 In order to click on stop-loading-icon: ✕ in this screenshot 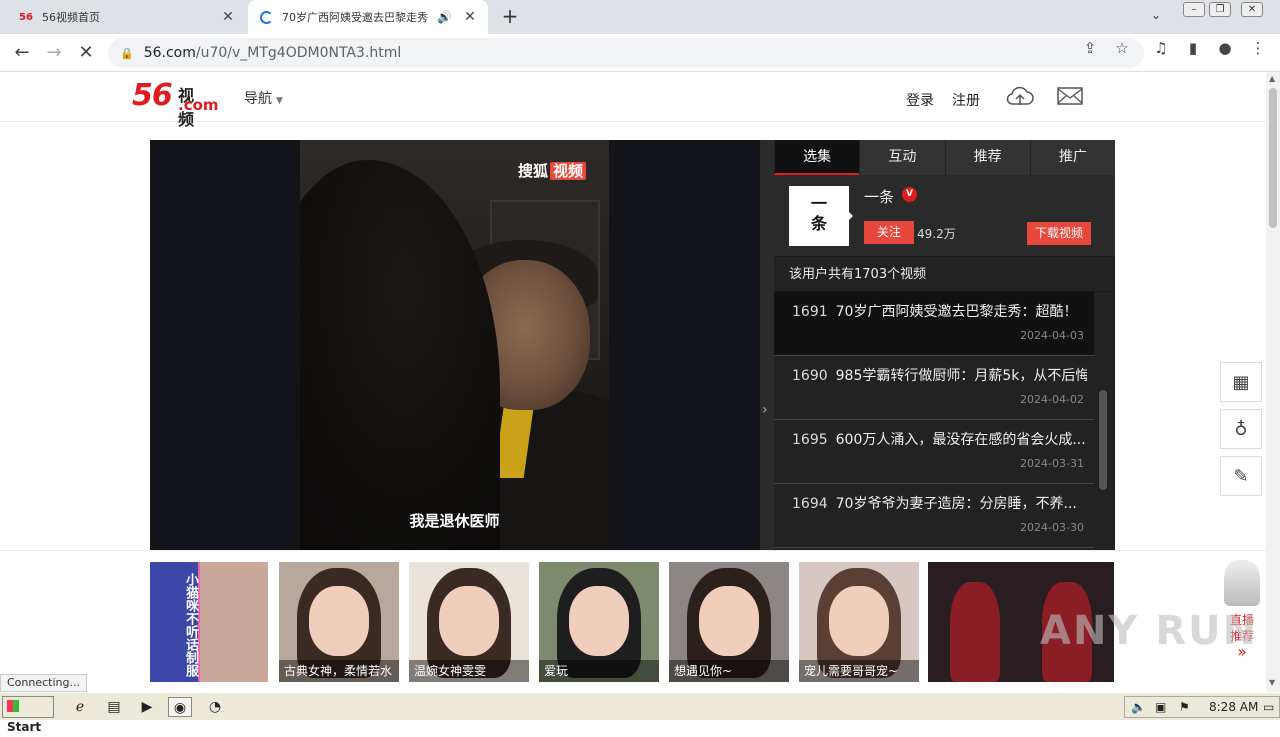, I will do `click(86, 53)`.